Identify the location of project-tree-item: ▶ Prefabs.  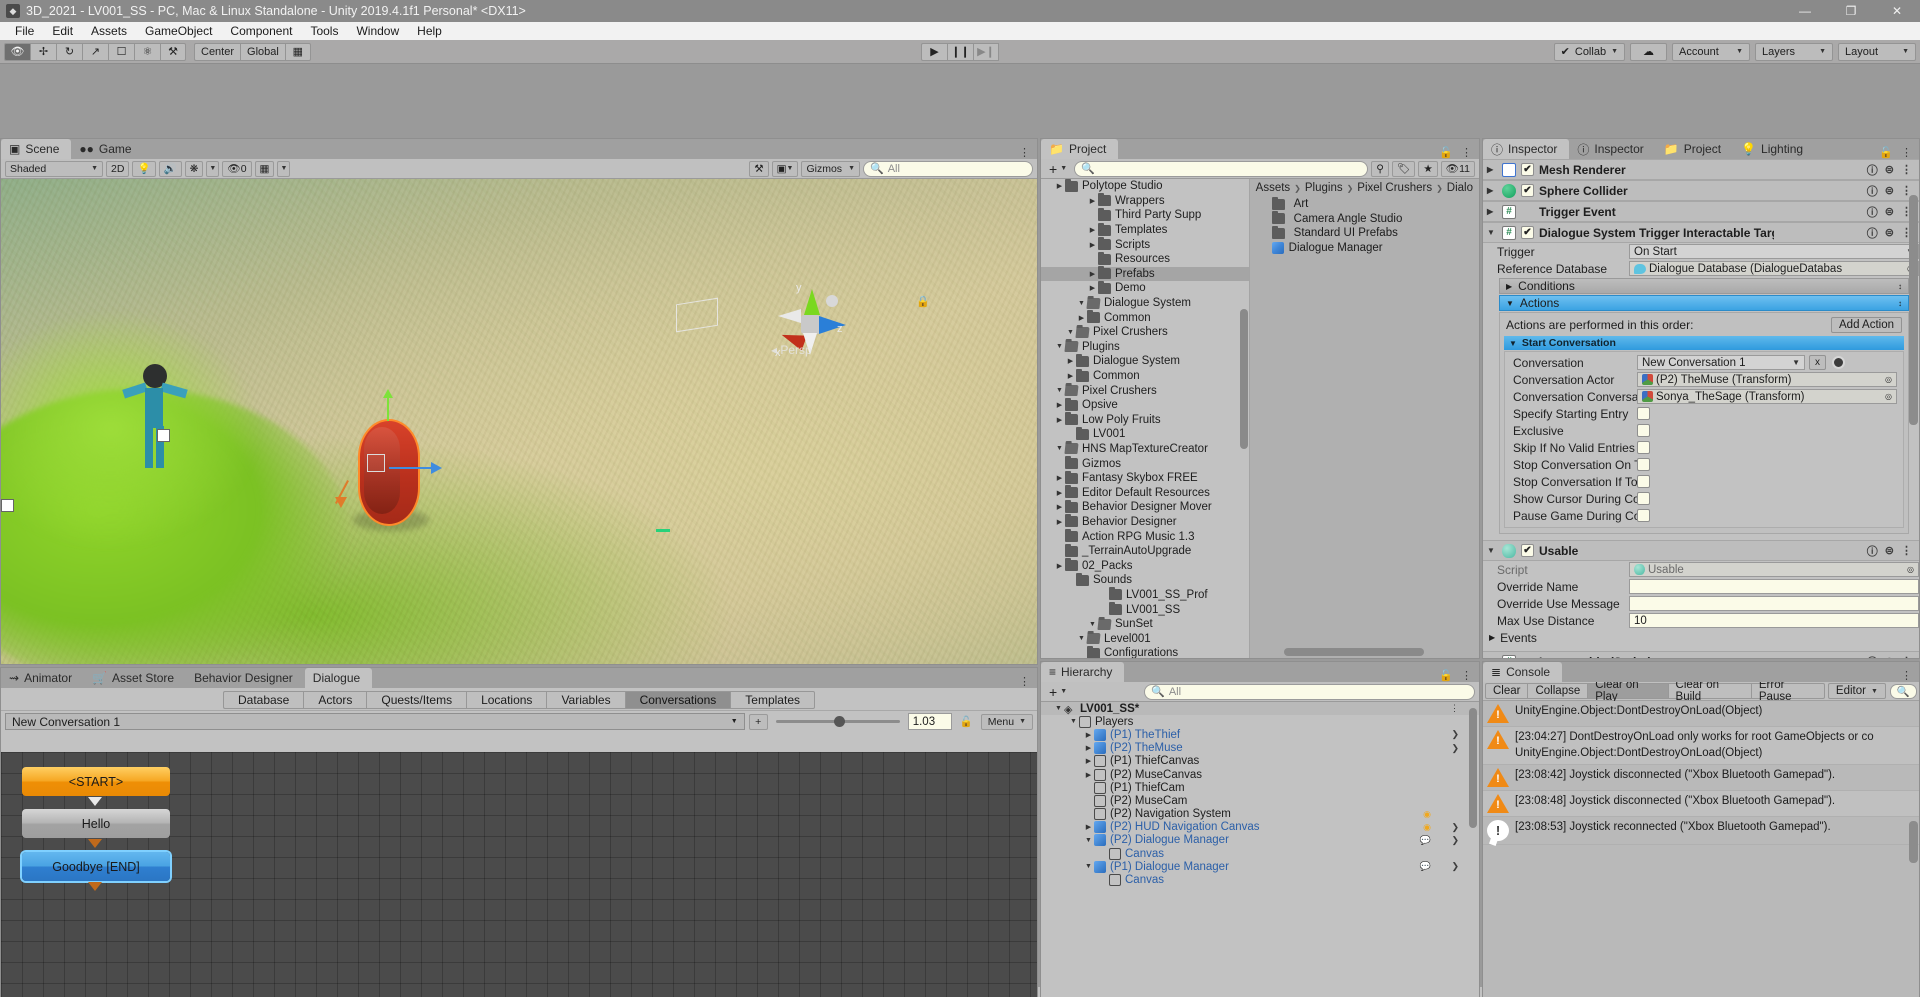
(1145, 274).